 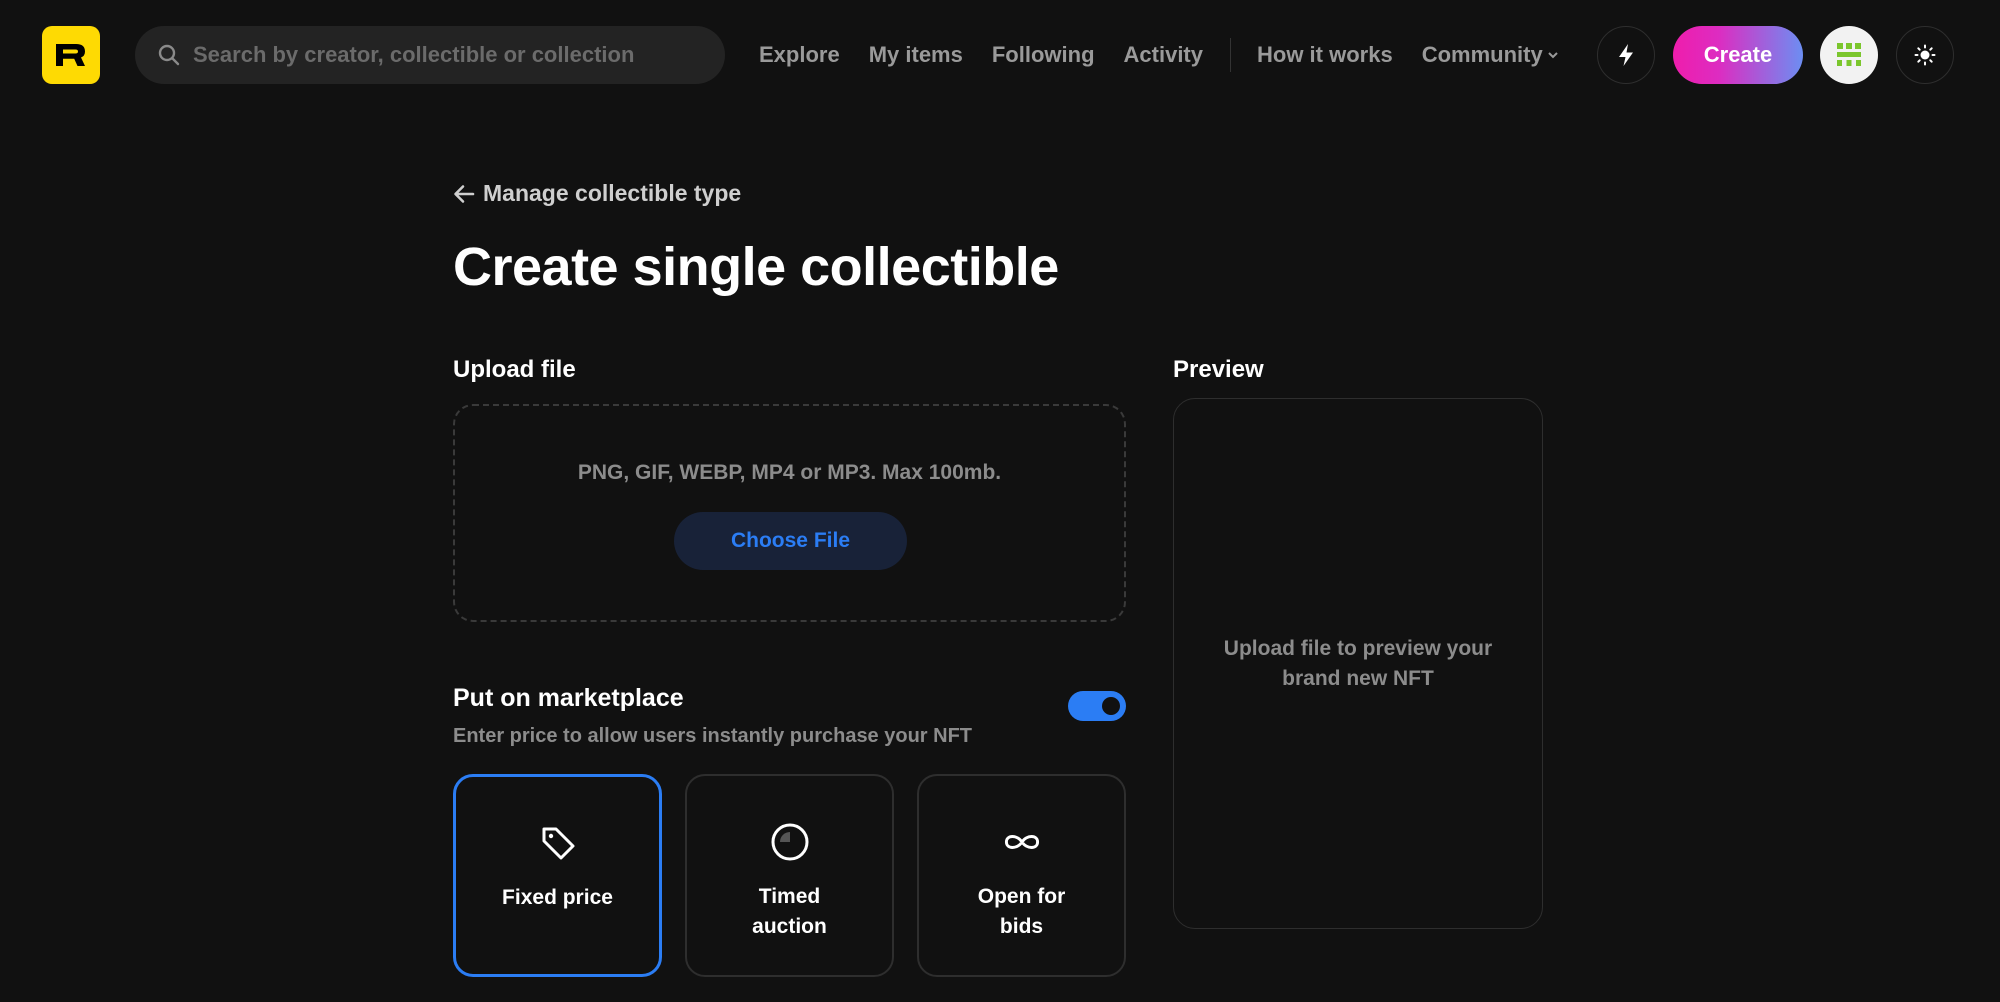 What do you see at coordinates (1325, 55) in the screenshot?
I see `nav-how-it-works: How it works` at bounding box center [1325, 55].